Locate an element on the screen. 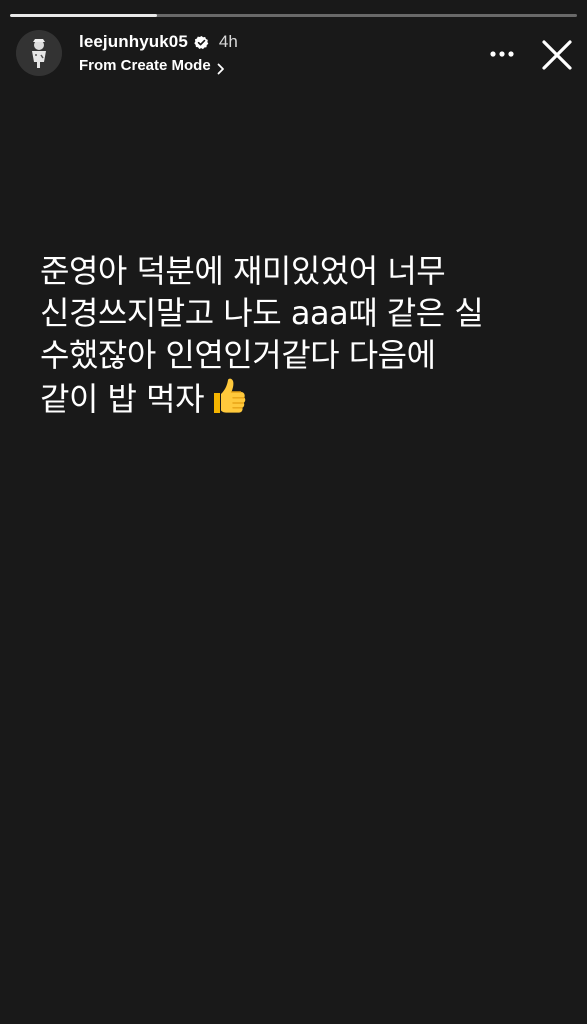 This screenshot has height=1024, width=587. verified-badge-icon is located at coordinates (201, 42).